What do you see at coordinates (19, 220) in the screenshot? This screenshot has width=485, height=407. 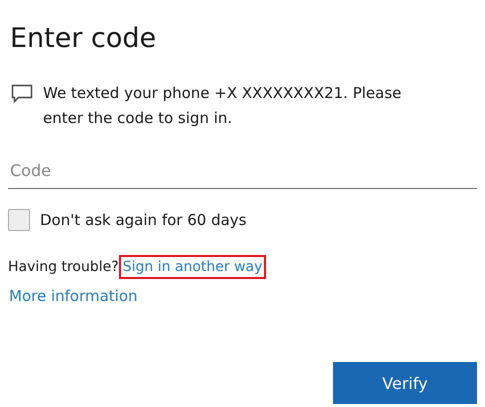 I see `remember-checkbox` at bounding box center [19, 220].